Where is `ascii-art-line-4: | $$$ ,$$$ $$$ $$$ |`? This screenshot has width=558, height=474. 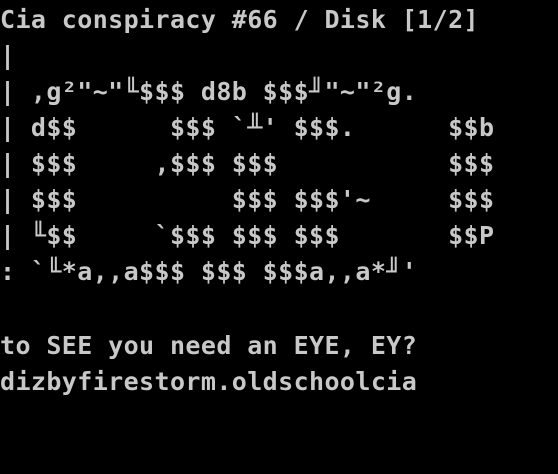
ascii-art-line-4: | $$$ ,$$$ $$$ $$$ | is located at coordinates (279, 163).